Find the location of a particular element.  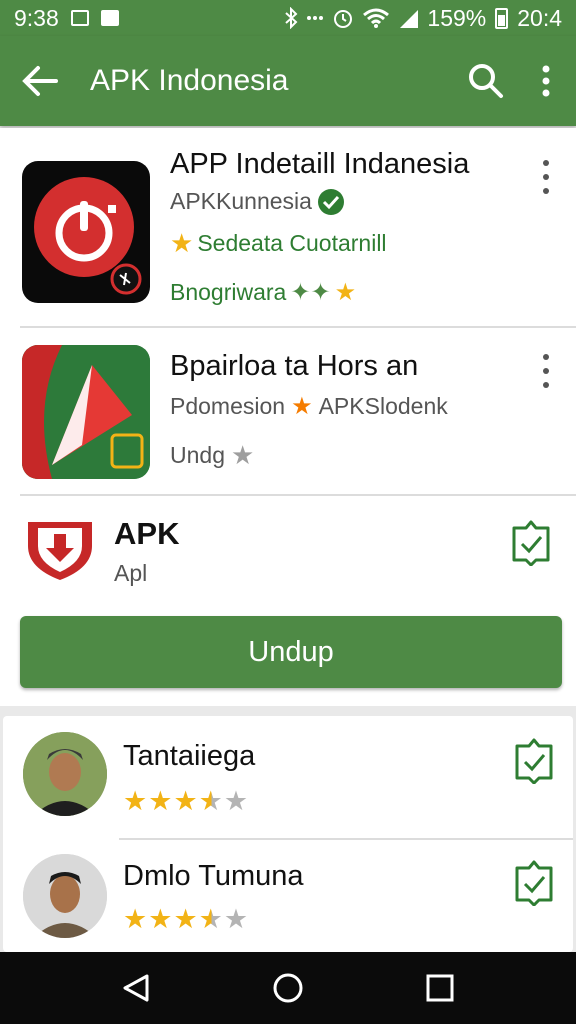

app-developer: Pdomesion ★ APKSlodenk is located at coordinates (309, 406).